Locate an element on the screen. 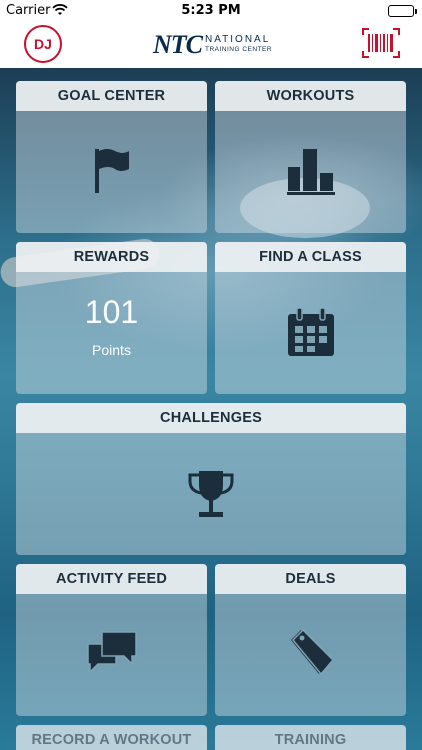 The height and width of the screenshot is (750, 422). bar-chart-icon is located at coordinates (310, 173).